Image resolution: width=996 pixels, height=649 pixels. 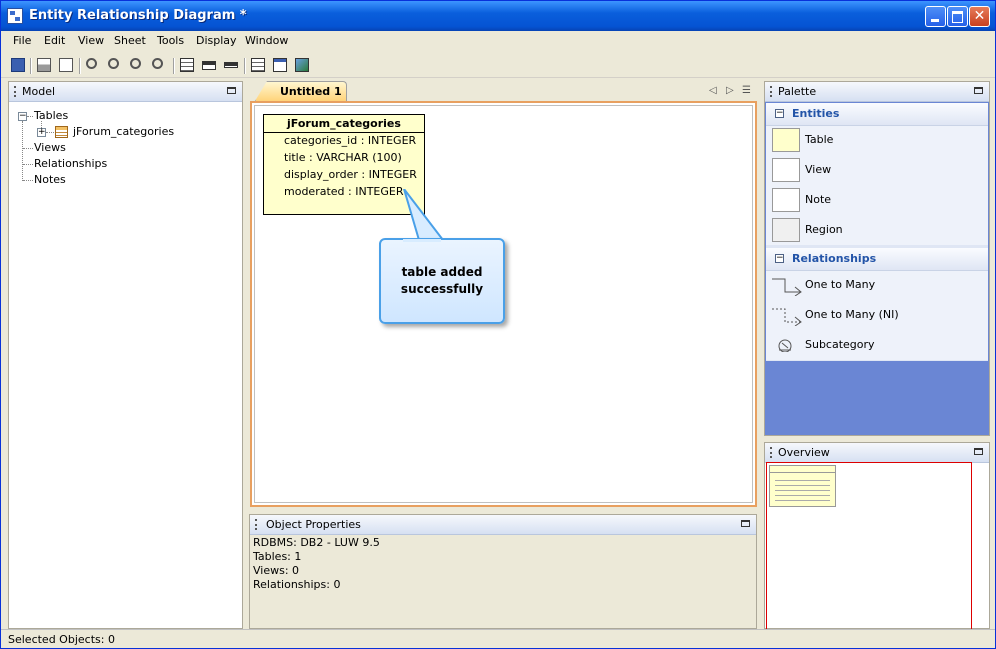 What do you see at coordinates (91, 40) in the screenshot?
I see `menu-view: View` at bounding box center [91, 40].